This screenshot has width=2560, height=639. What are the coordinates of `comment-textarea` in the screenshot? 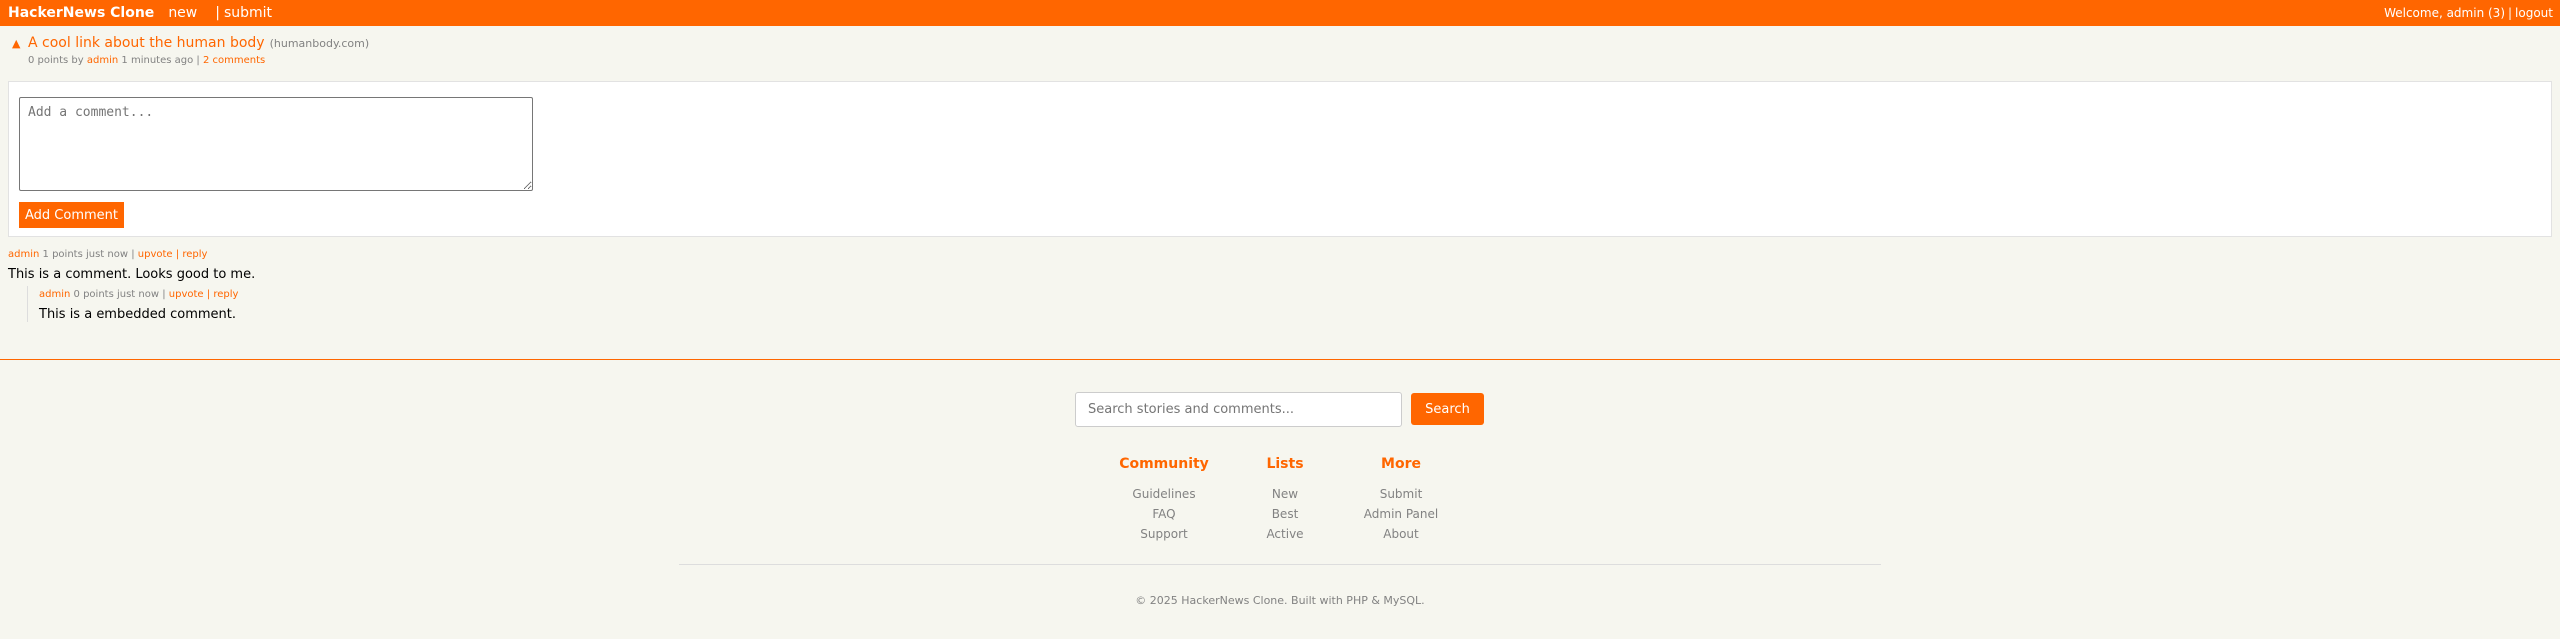 It's located at (276, 144).